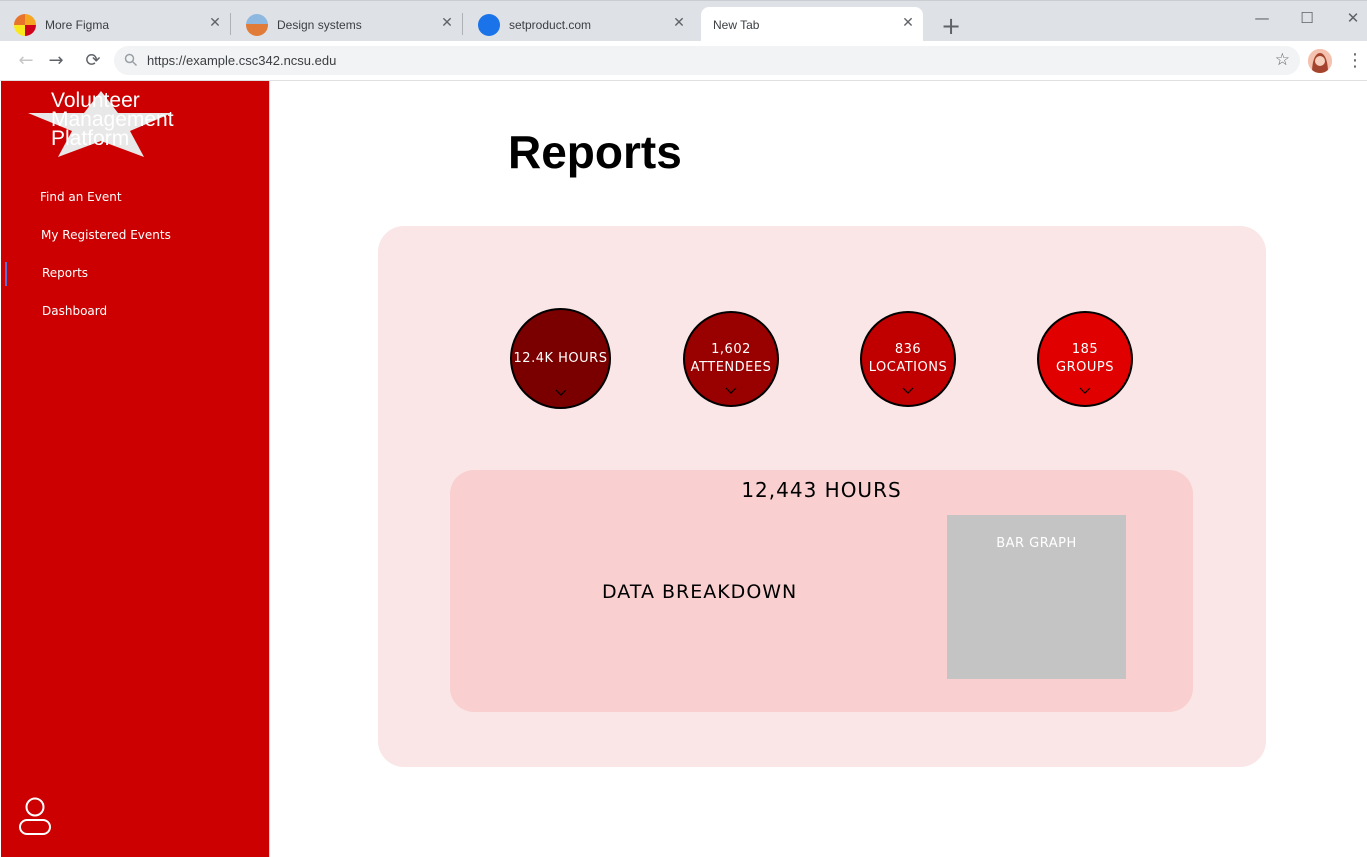  What do you see at coordinates (731, 349) in the screenshot?
I see `stat-value: 1,602` at bounding box center [731, 349].